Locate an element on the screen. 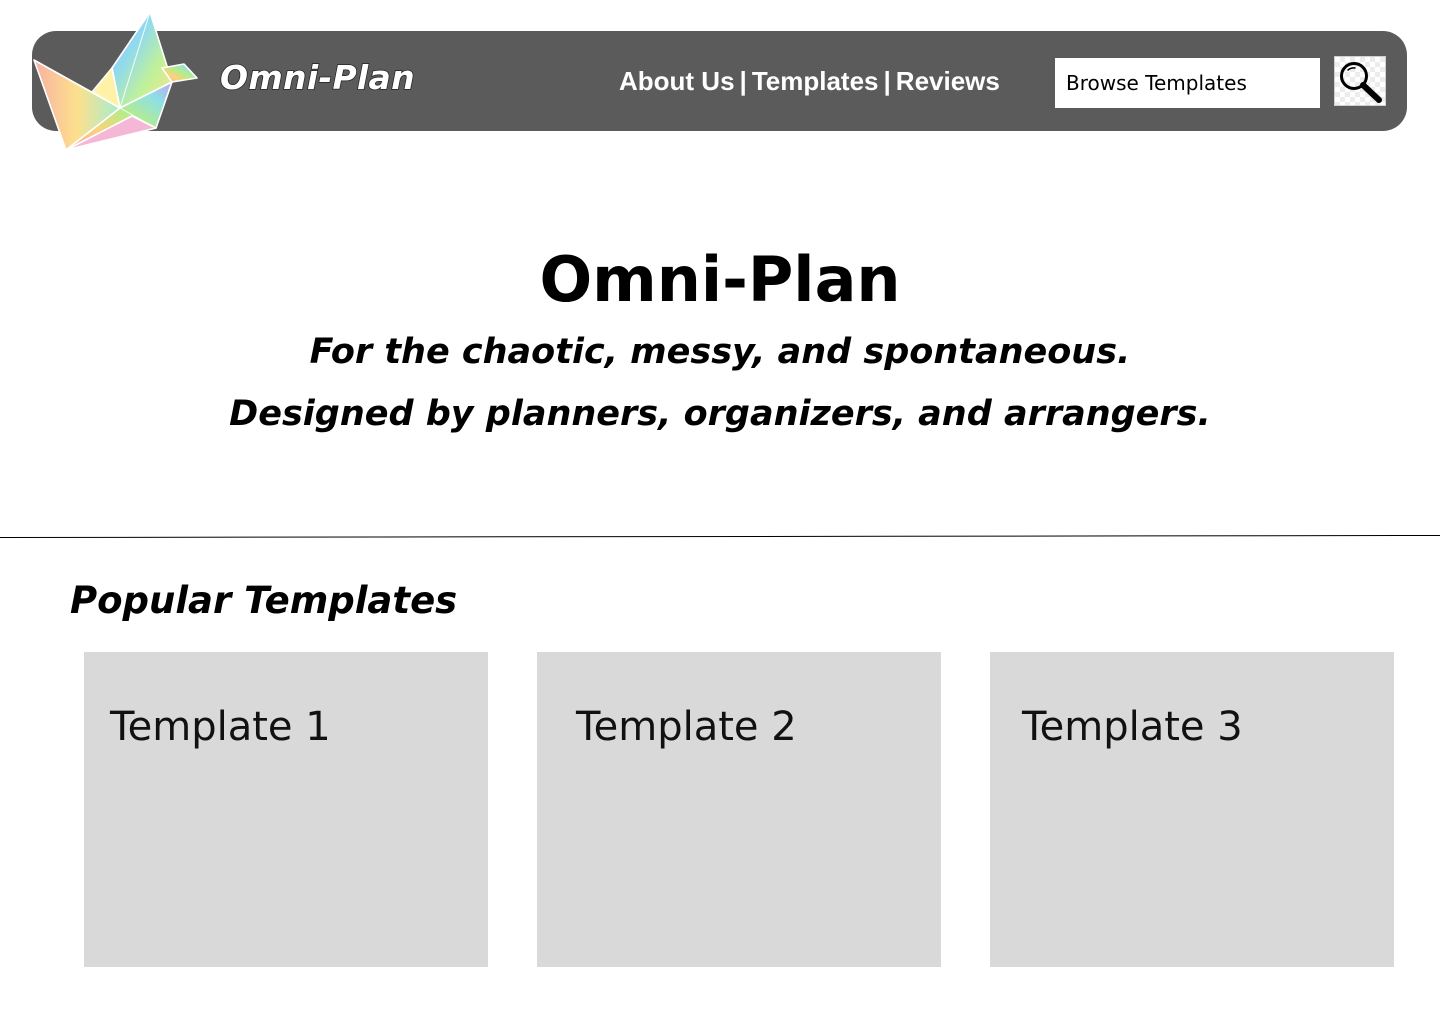  hero-tagline-1: For the chaotic, messy, and spontaneous. is located at coordinates (720, 352).